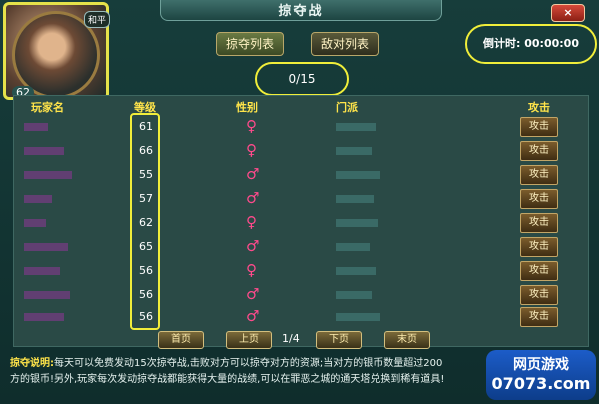 The height and width of the screenshot is (404, 599). What do you see at coordinates (47, 107) in the screenshot?
I see `header-name: 玩家名` at bounding box center [47, 107].